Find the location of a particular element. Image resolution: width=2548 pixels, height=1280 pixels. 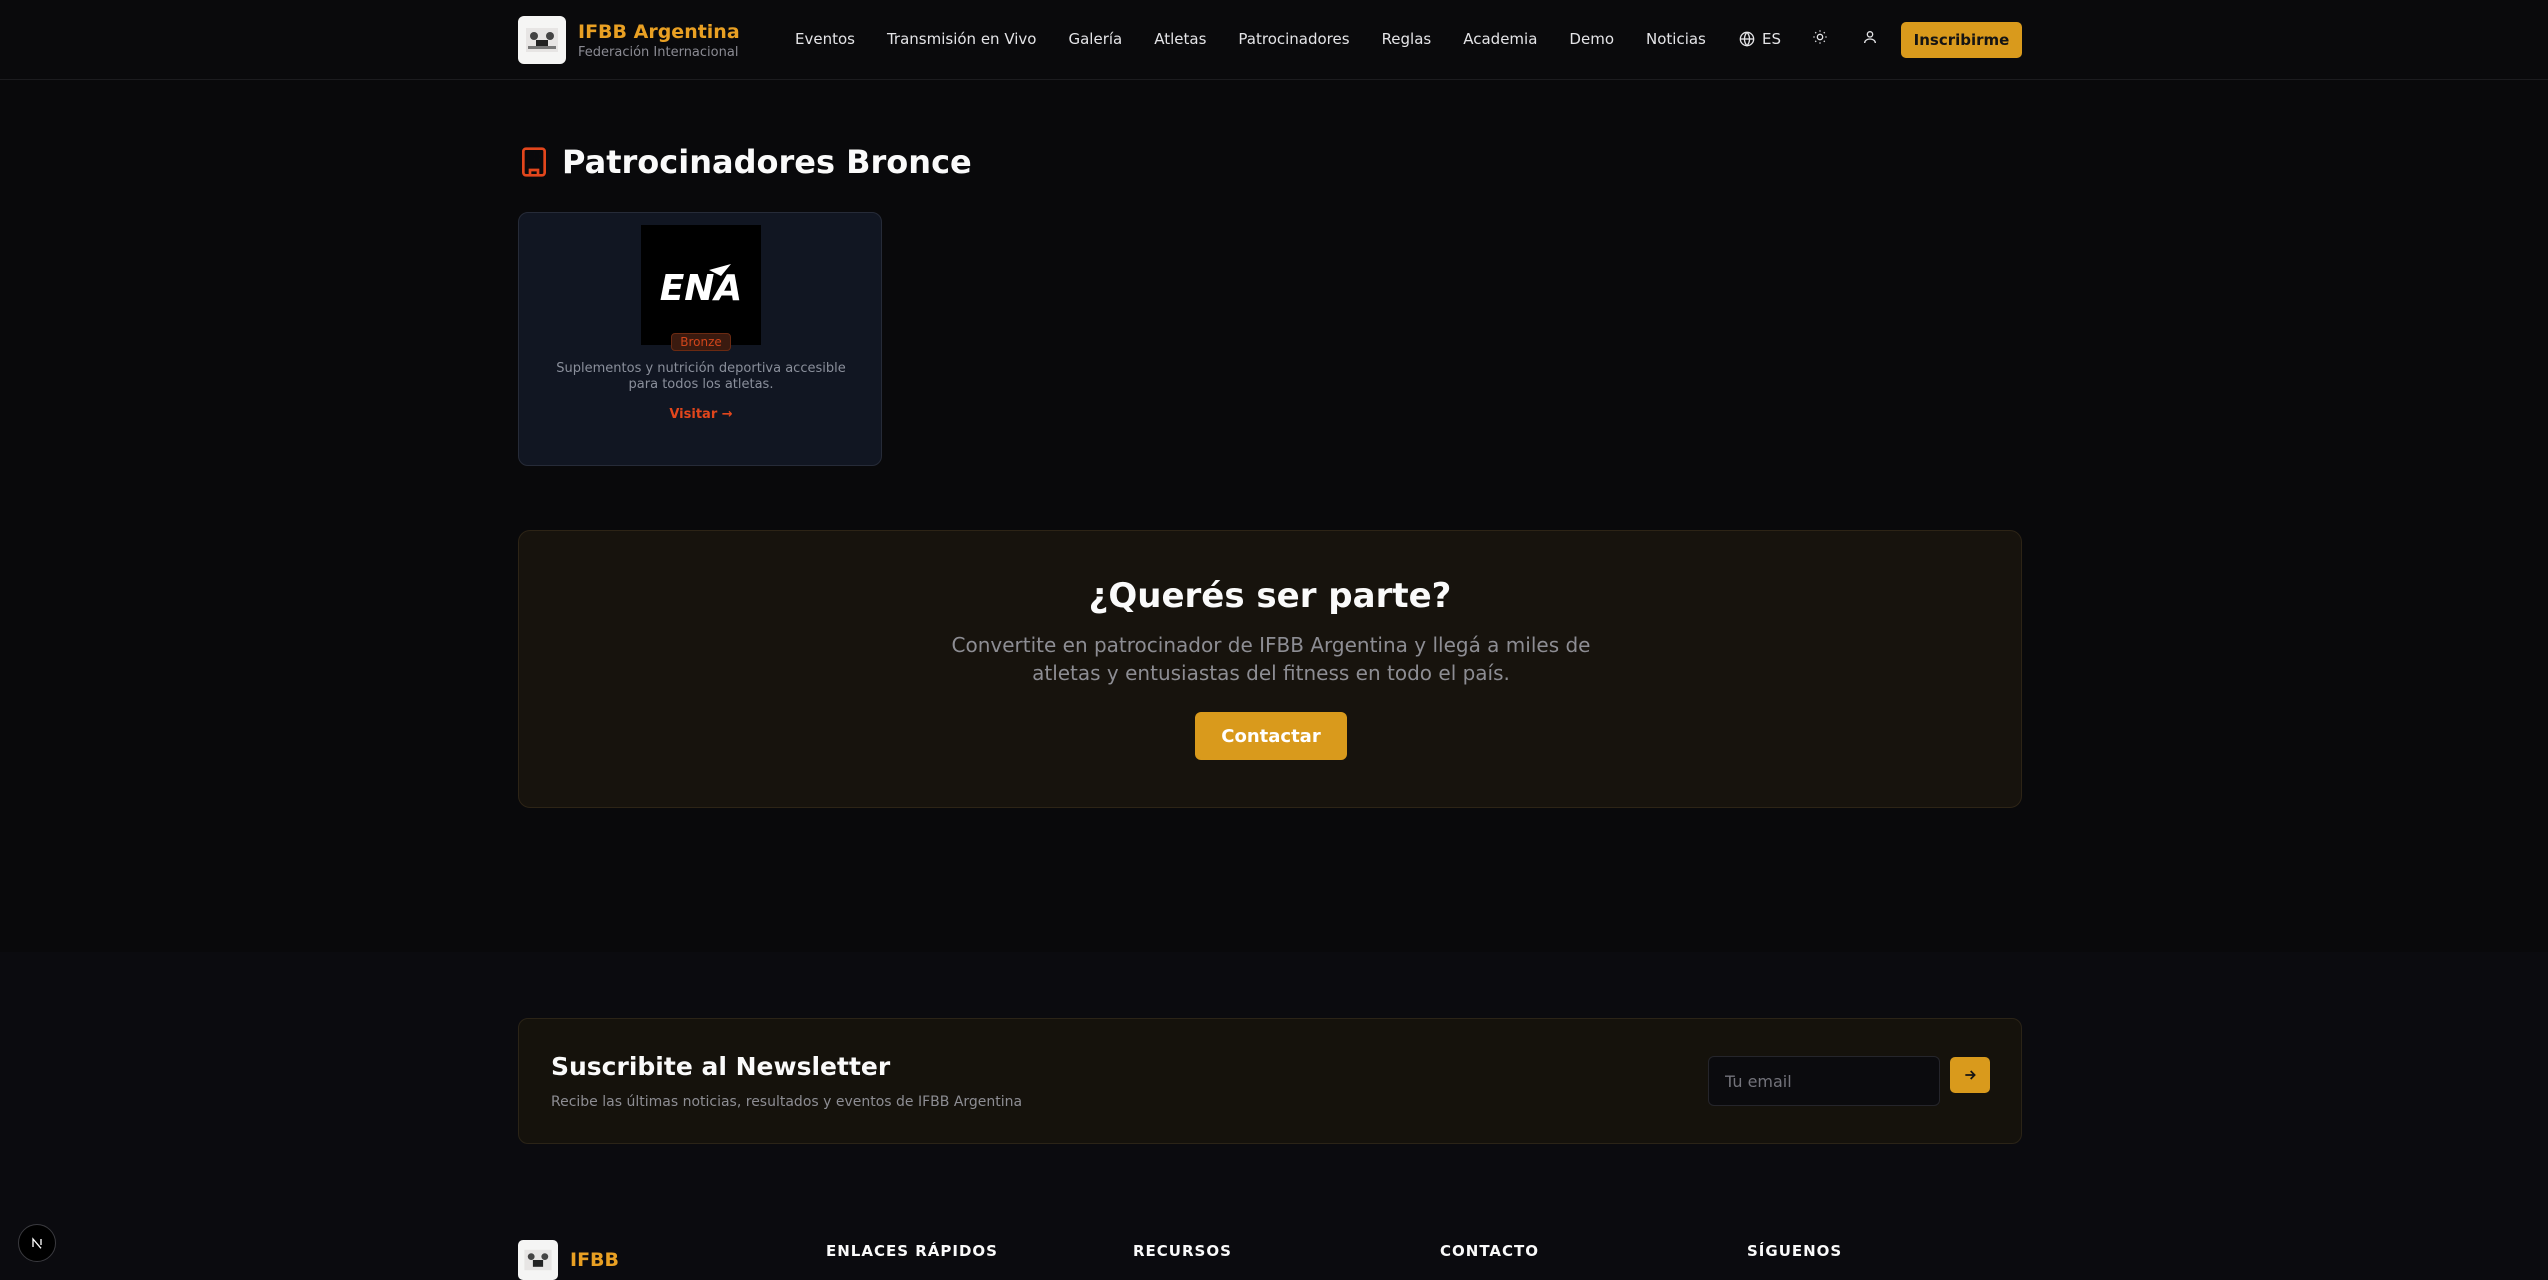

contact-button: Contactar is located at coordinates (1271, 736).